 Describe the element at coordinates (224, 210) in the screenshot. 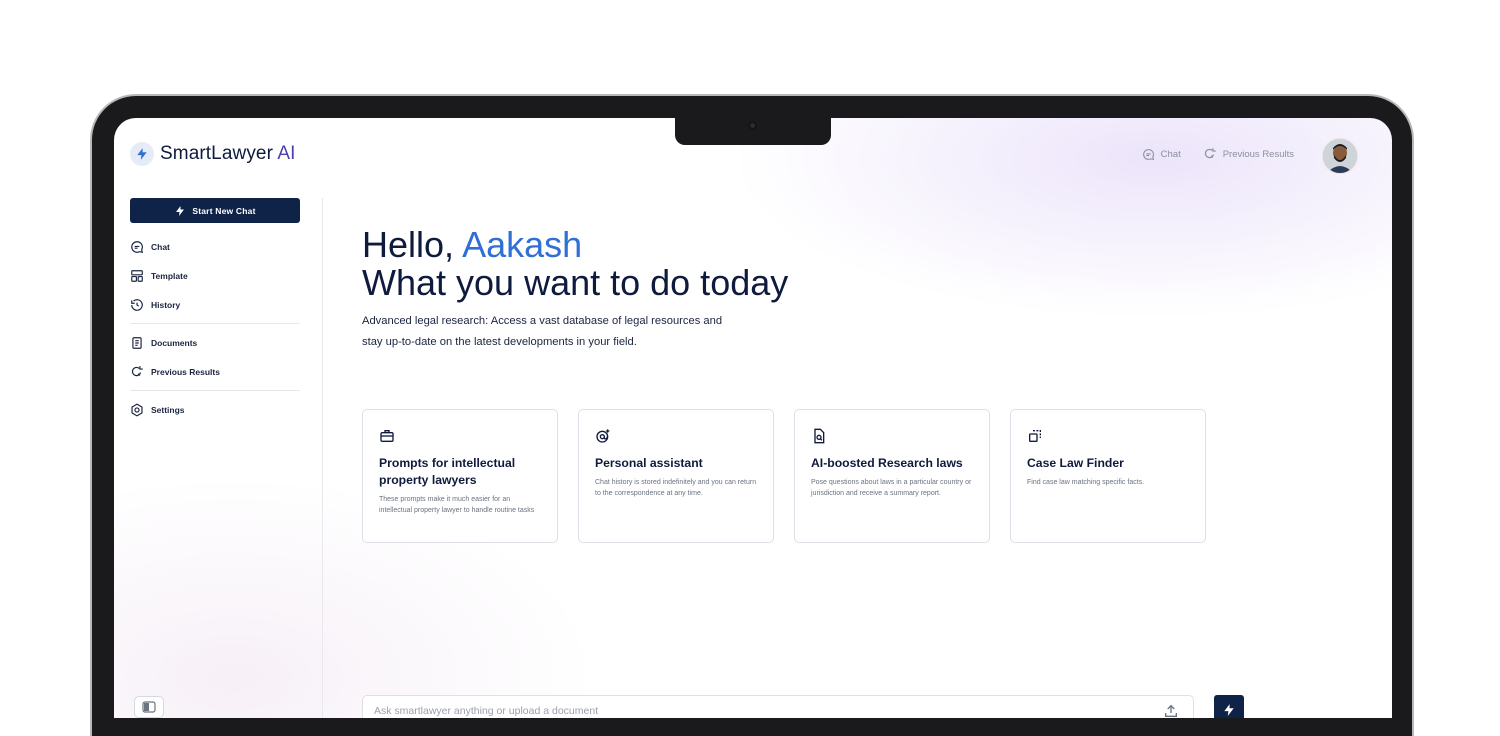

I see `start-new-chat-label: Start New Chat` at that location.